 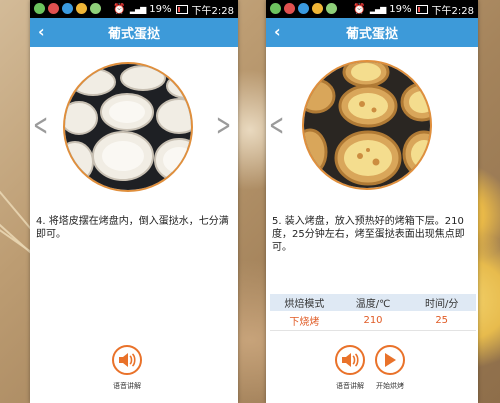 I want to click on baked-tarts-image, so click(x=367, y=125).